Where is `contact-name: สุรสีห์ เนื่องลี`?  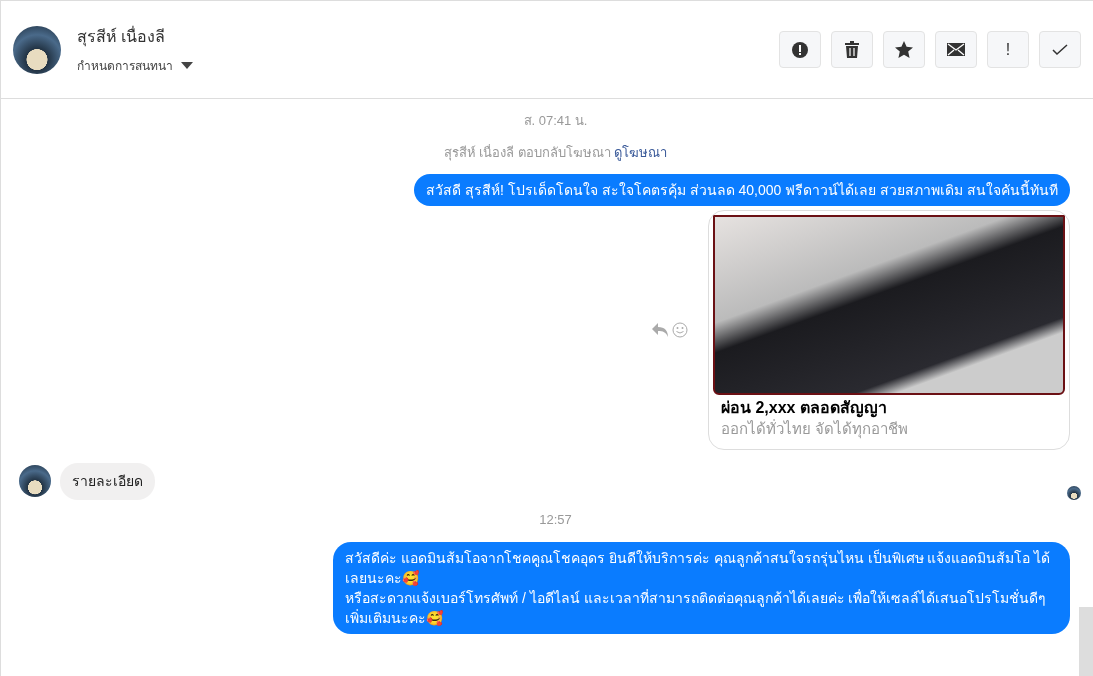 contact-name: สุรสีห์ เนื่องลี is located at coordinates (122, 37).